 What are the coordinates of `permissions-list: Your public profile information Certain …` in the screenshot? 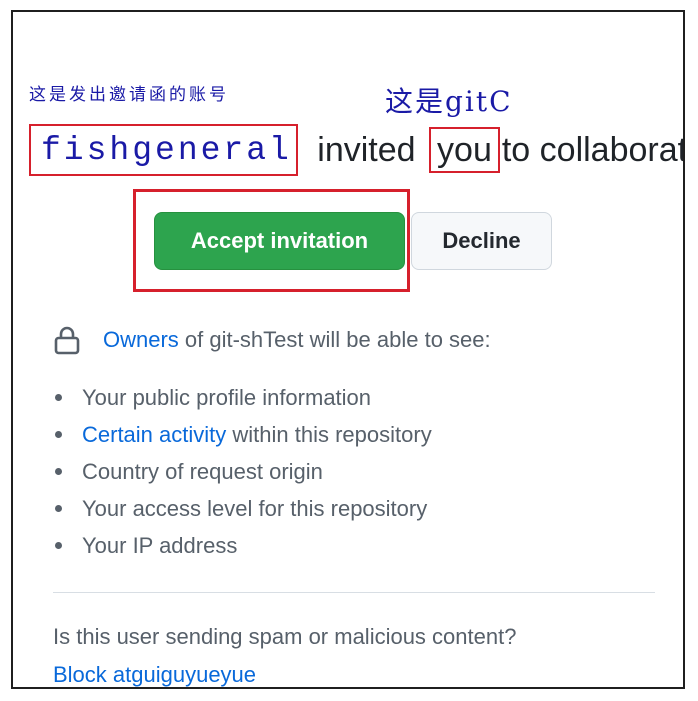 It's located at (242, 471).